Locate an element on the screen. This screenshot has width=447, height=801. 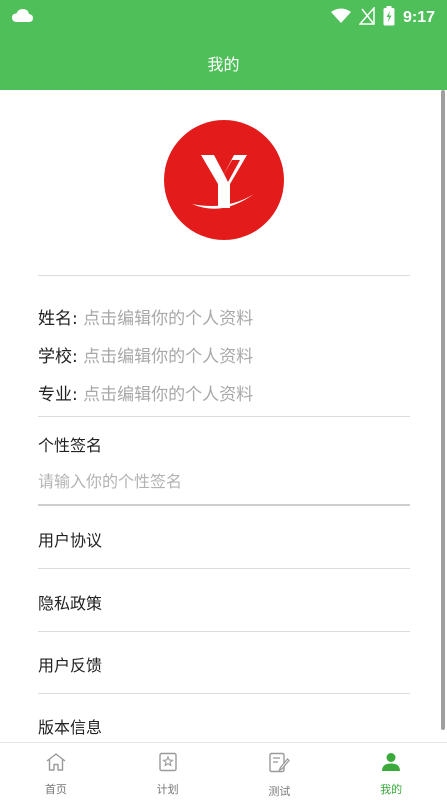
school-label: 学校: is located at coordinates (58, 357).